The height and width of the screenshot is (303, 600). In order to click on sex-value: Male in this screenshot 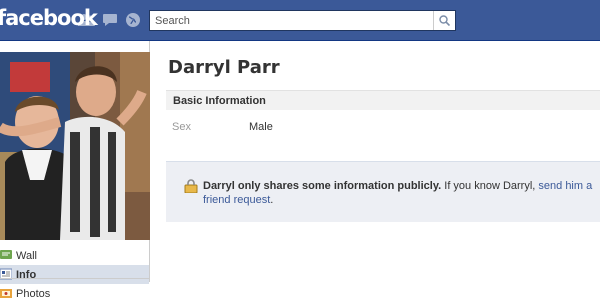, I will do `click(261, 127)`.